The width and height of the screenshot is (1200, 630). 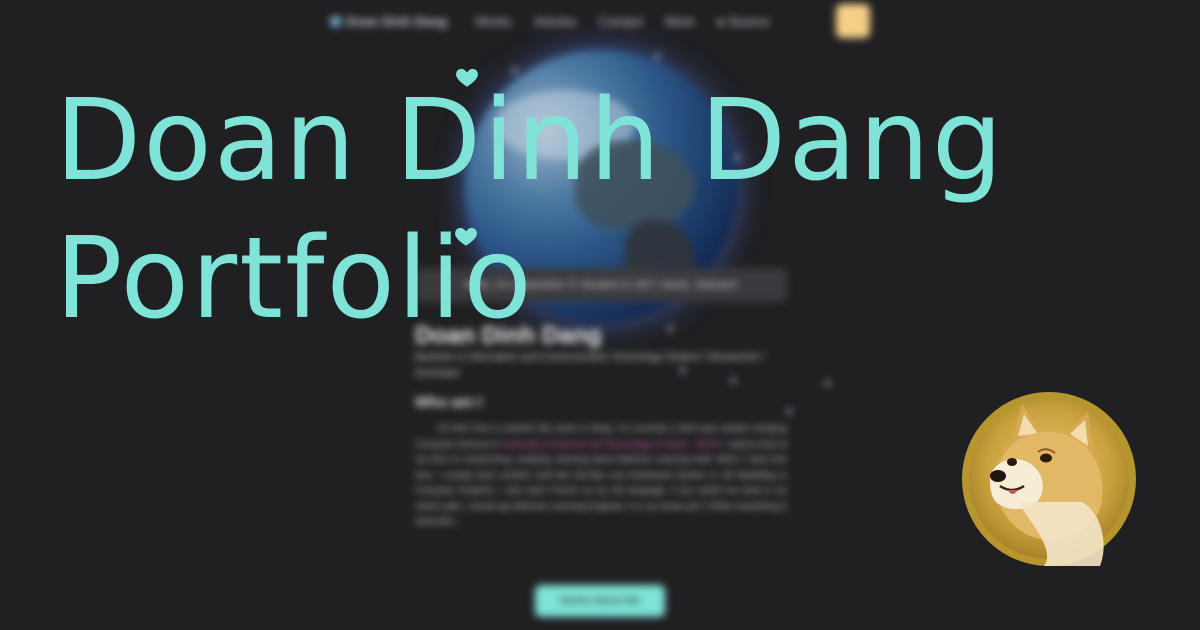 I want to click on nav-brand-label: Doan Dinh Dang, so click(x=397, y=21).